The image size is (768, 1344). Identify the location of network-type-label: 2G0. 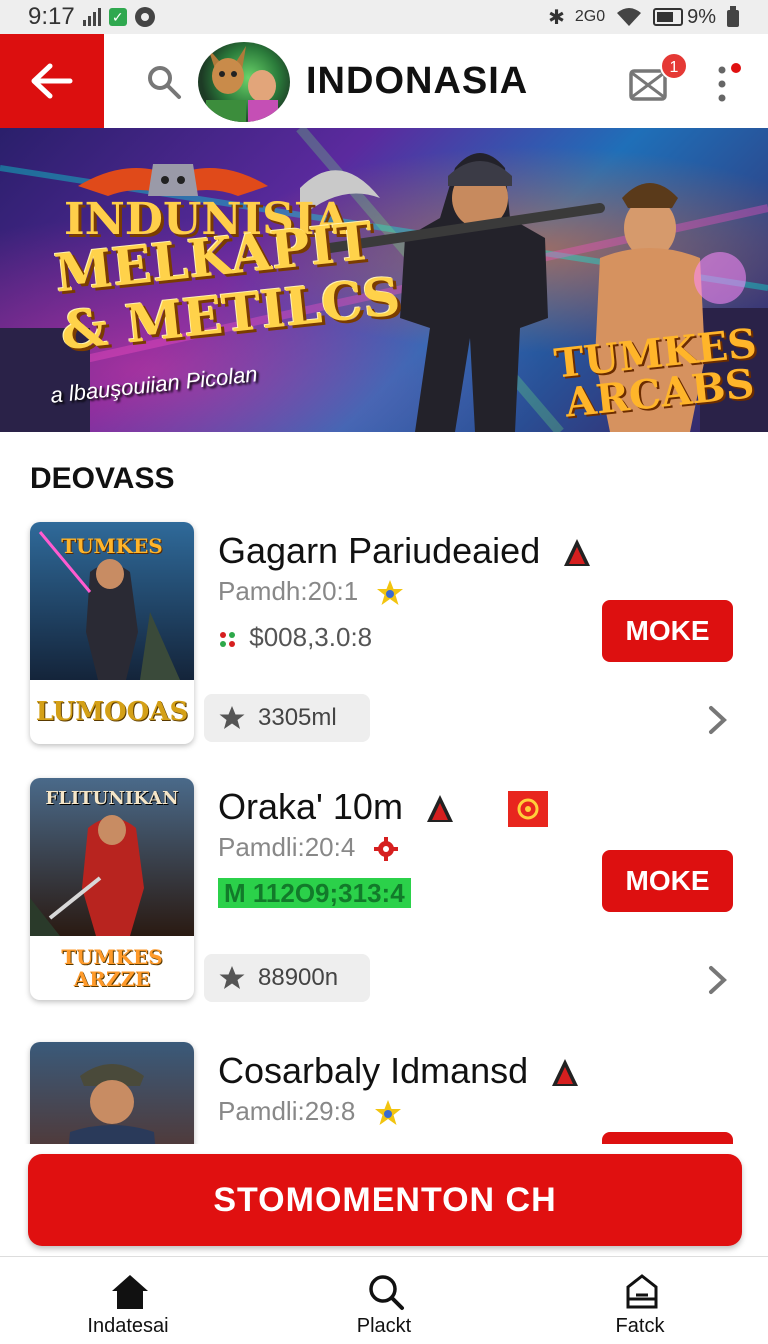
(590, 16).